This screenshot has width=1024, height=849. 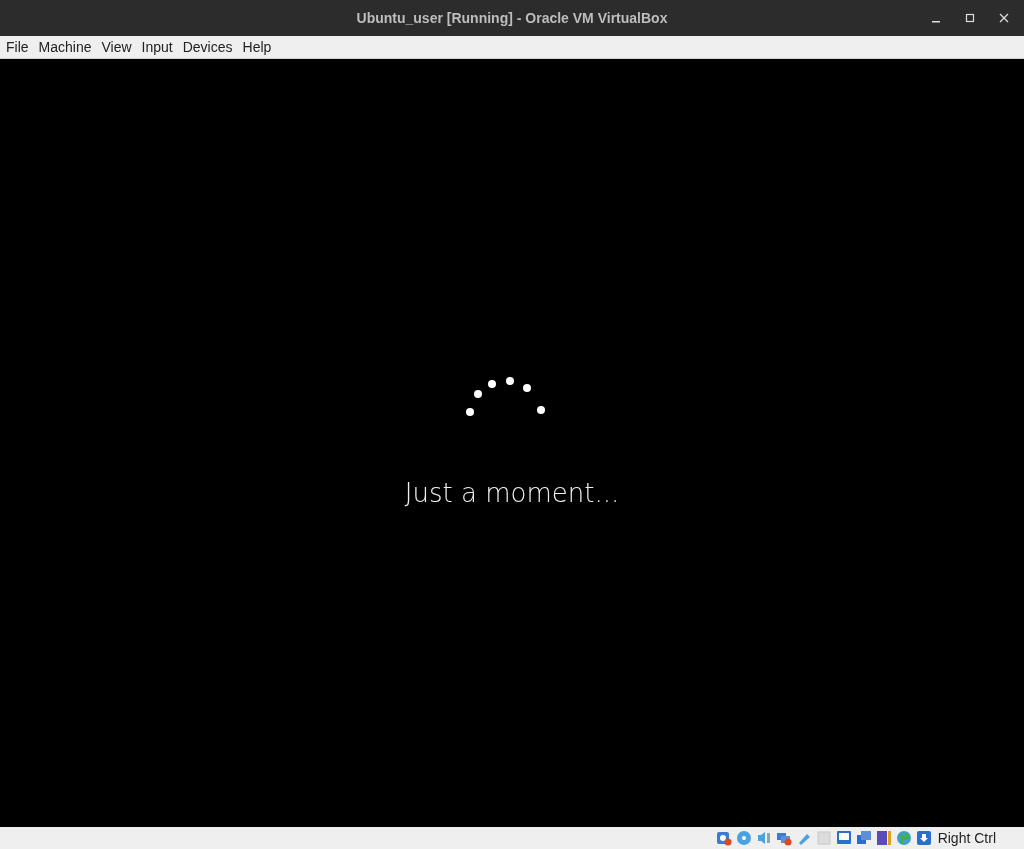 I want to click on minimize-icon, so click(x=936, y=22).